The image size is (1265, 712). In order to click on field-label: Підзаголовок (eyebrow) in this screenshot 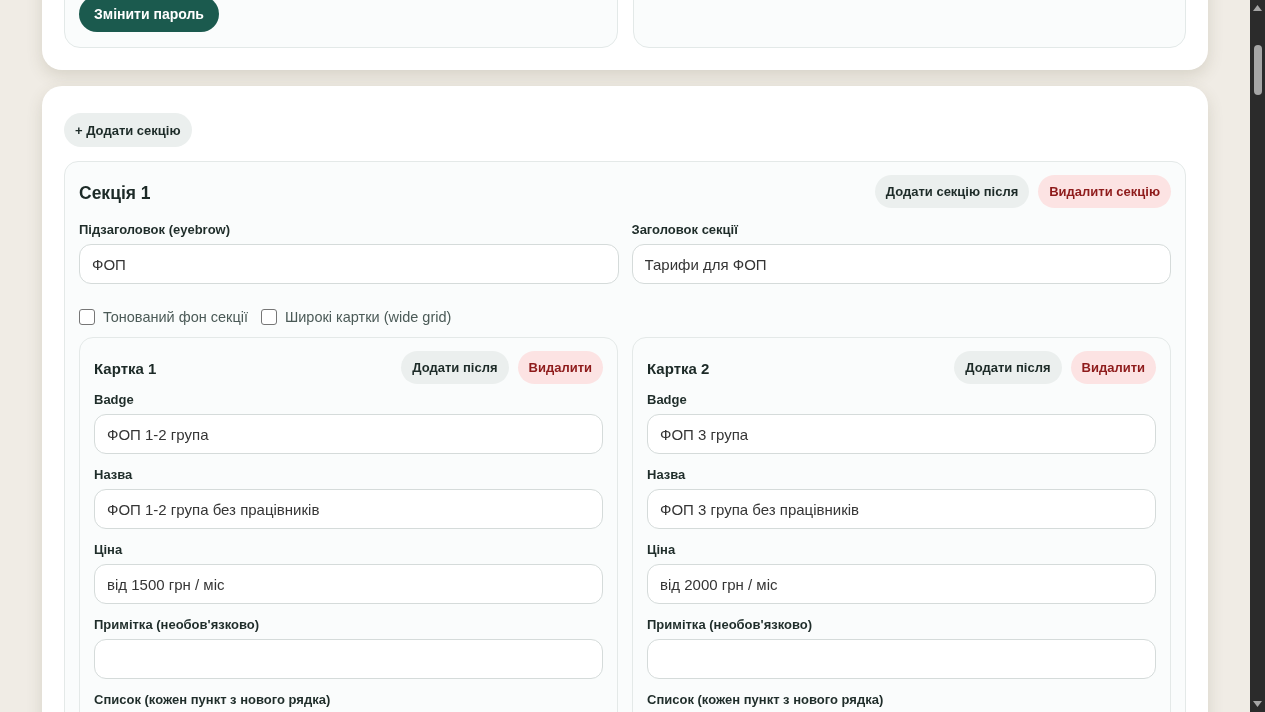, I will do `click(155, 230)`.